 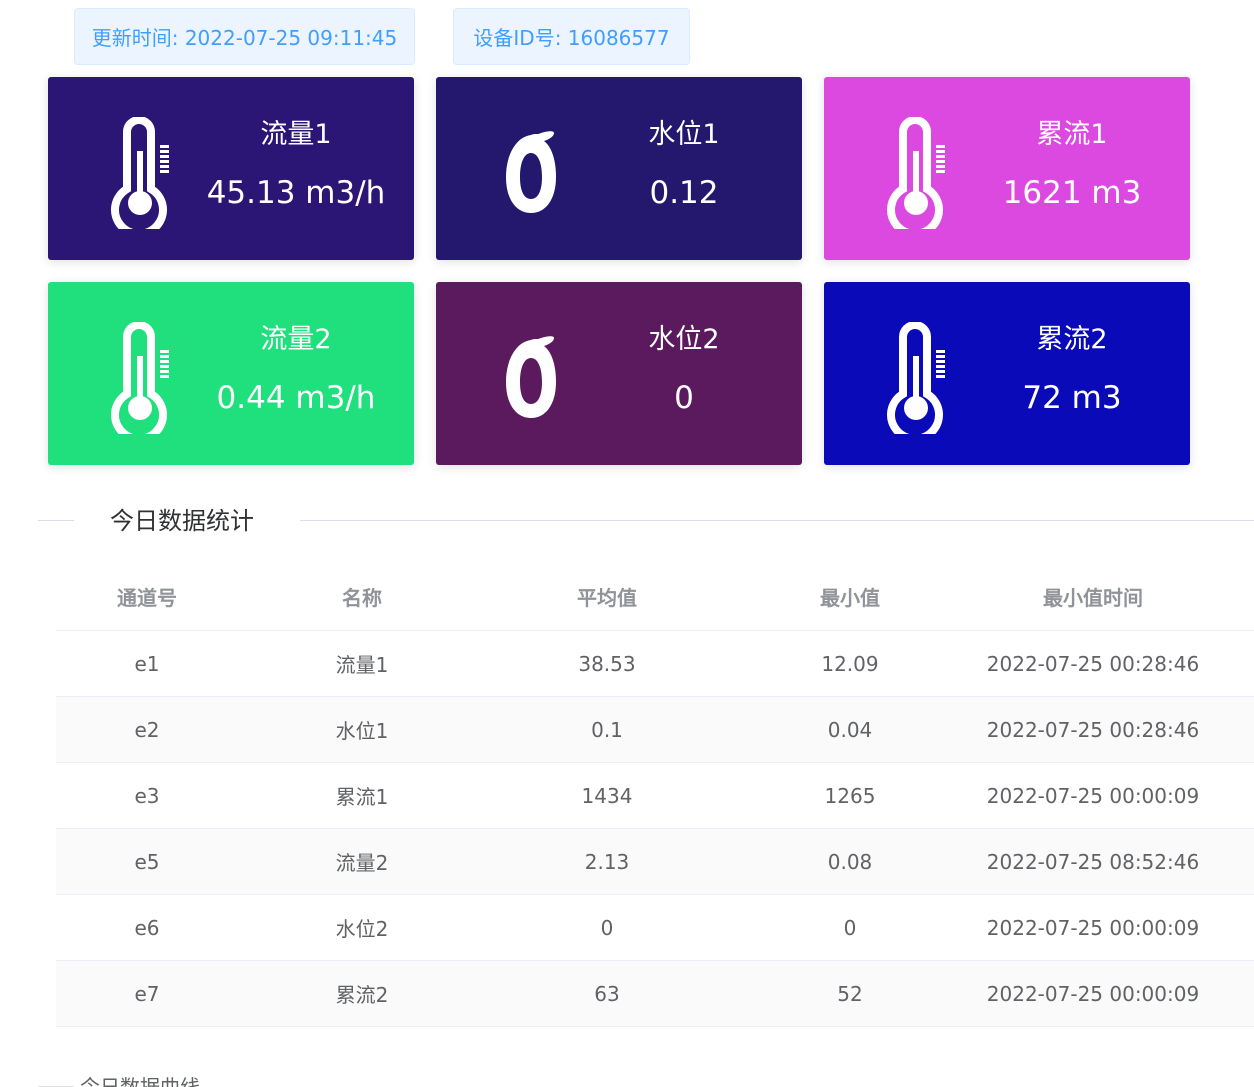 I want to click on table-header: 通道号 名称 平均值 最小值 最小值时间, so click(x=655, y=596).